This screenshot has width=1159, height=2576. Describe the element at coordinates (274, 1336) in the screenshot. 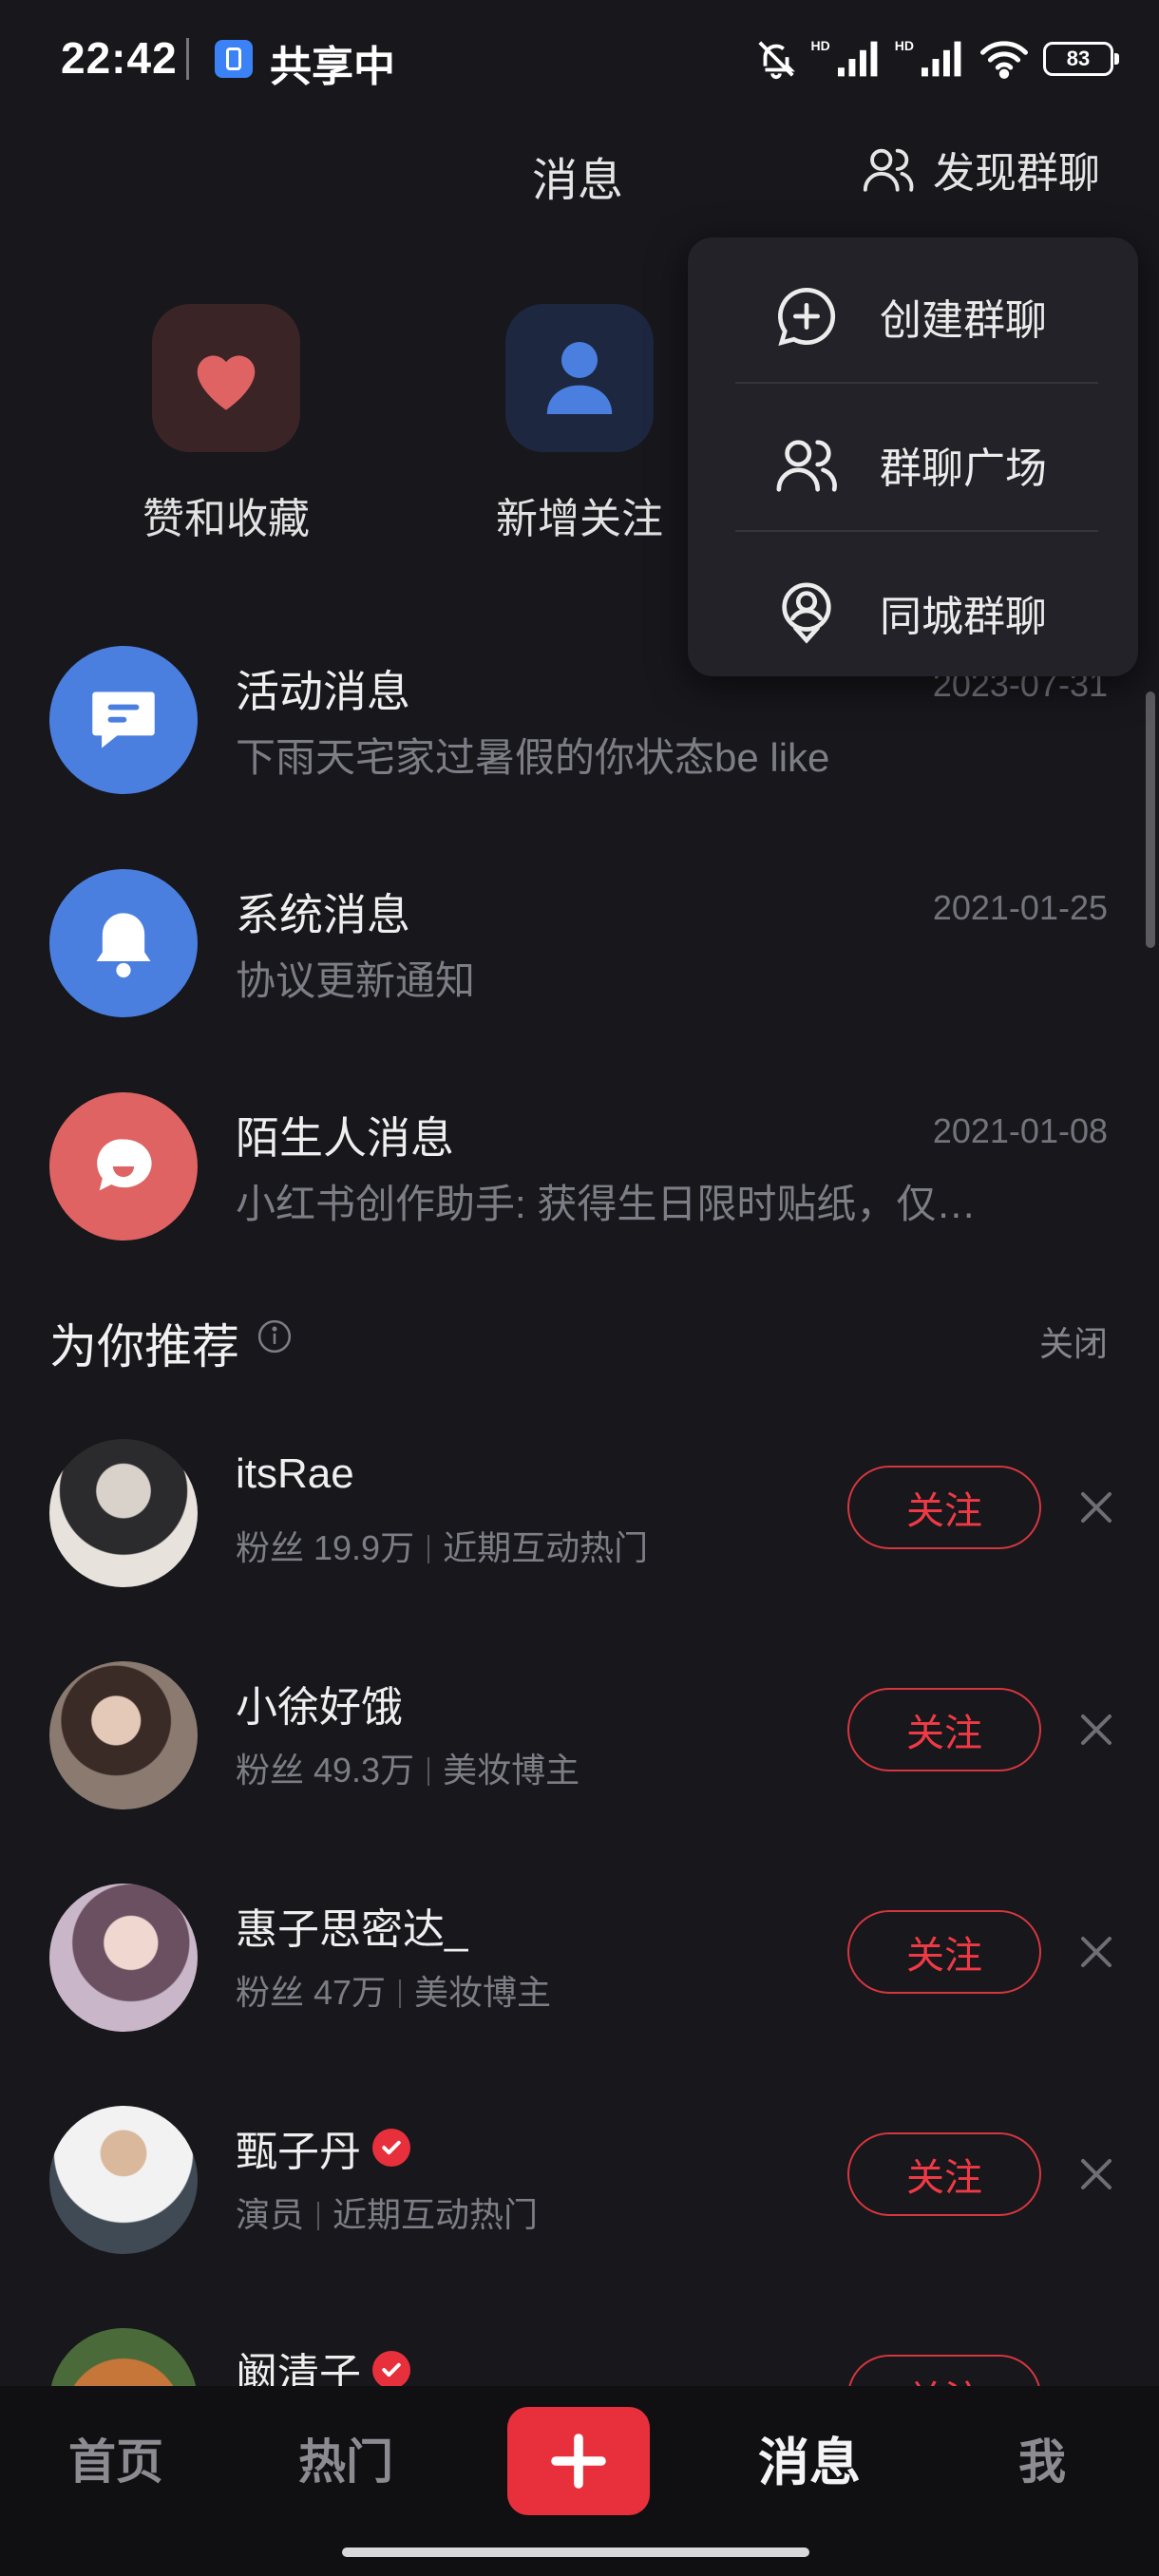

I see `info-icon` at that location.